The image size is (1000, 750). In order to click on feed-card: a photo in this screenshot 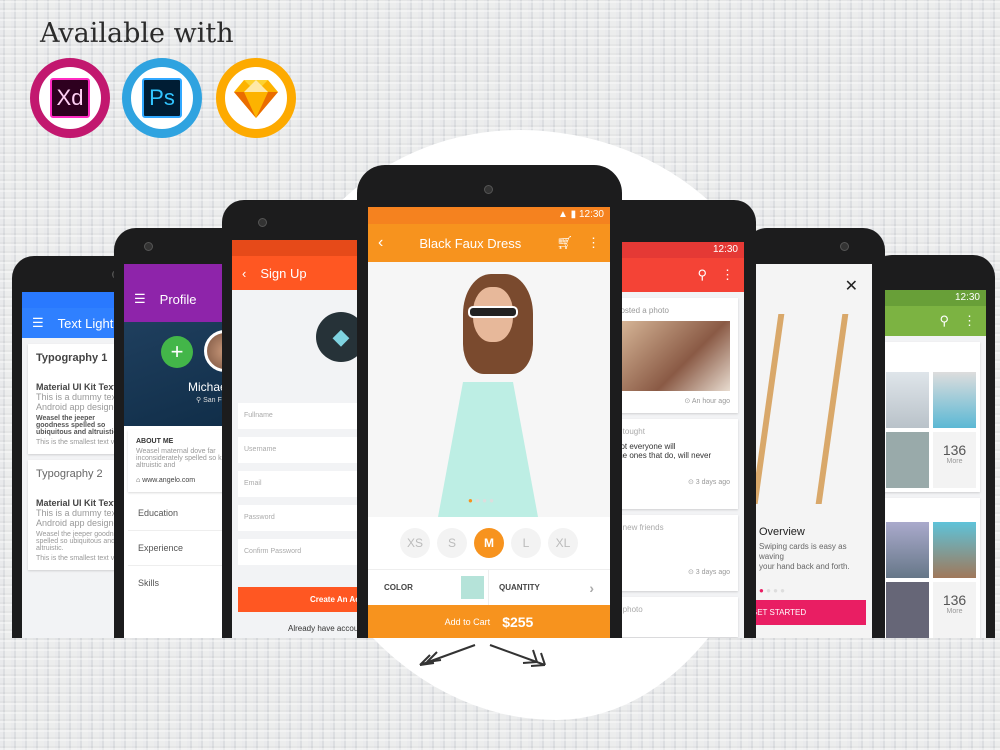, I will do `click(675, 617)`.